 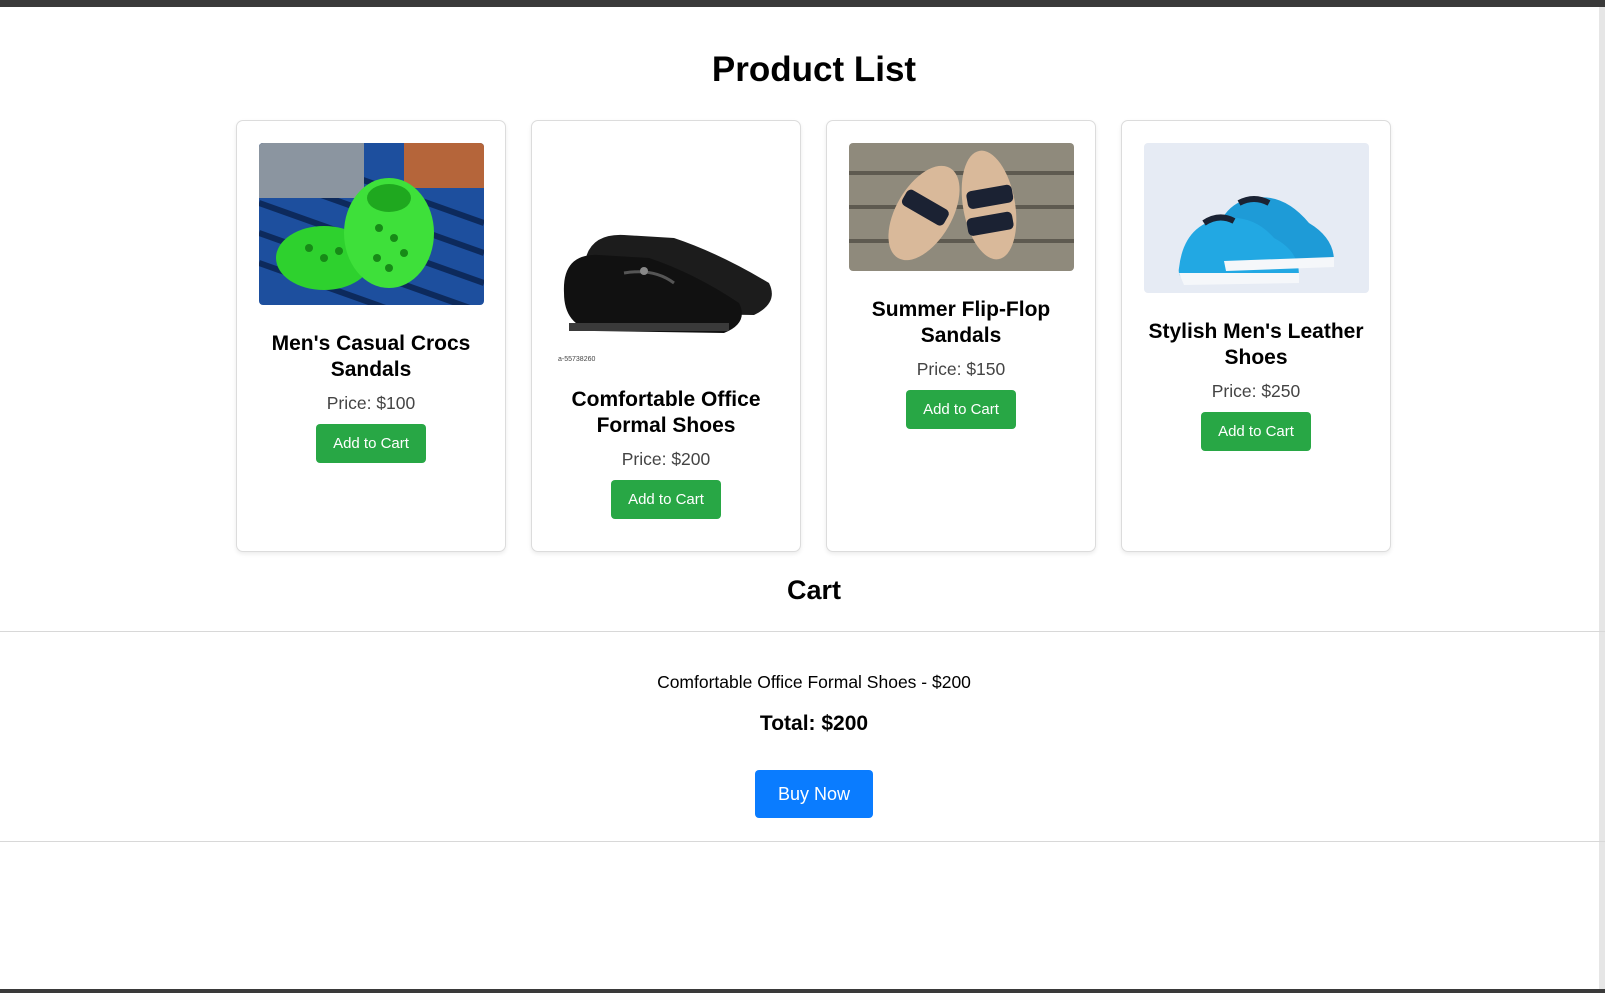 What do you see at coordinates (371, 403) in the screenshot?
I see `product-price: Price: $100` at bounding box center [371, 403].